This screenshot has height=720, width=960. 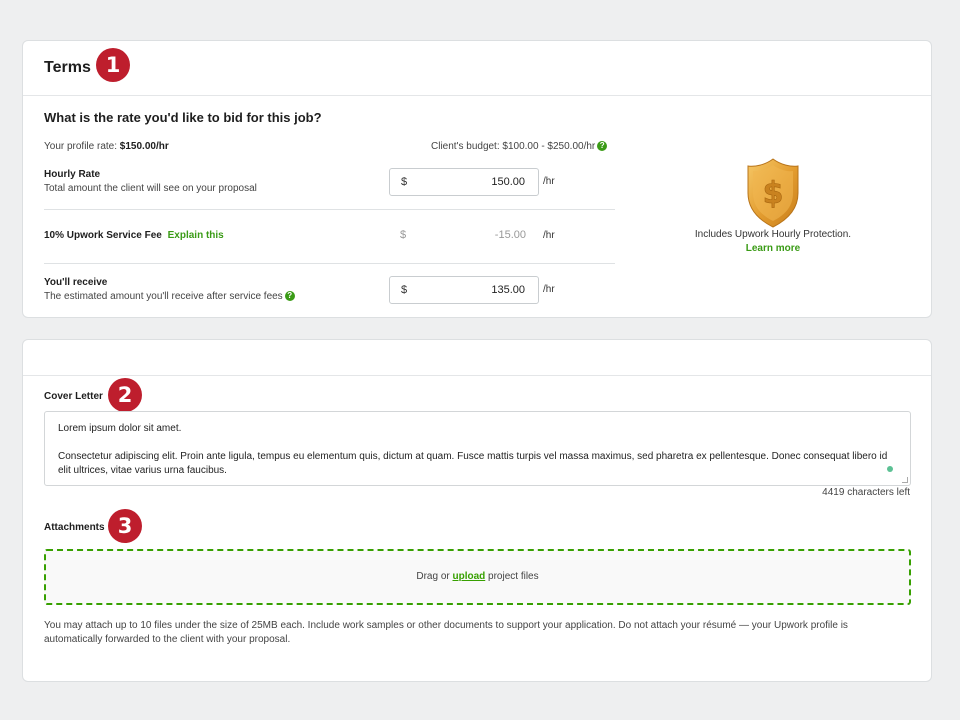 I want to click on client-budget: Client's budget: $100.00 - $250.00/hr?, so click(x=519, y=146).